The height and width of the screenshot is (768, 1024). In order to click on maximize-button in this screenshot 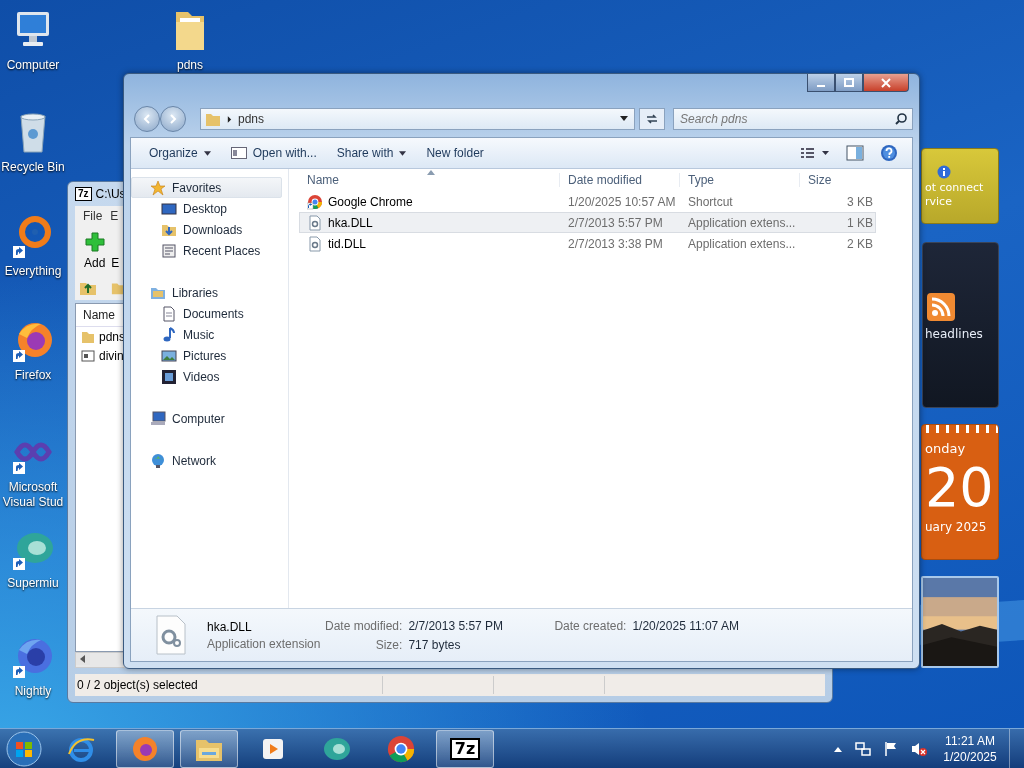, I will do `click(849, 83)`.